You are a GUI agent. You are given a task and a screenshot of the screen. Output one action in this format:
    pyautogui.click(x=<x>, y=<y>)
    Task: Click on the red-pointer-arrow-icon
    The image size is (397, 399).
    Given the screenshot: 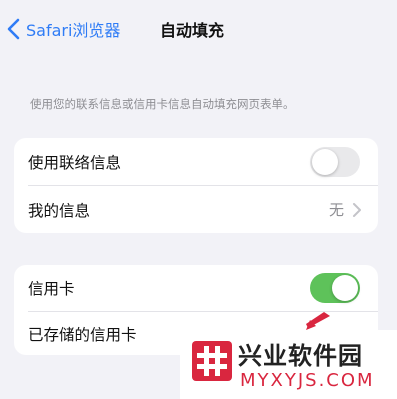 What is the action you would take?
    pyautogui.click(x=318, y=321)
    